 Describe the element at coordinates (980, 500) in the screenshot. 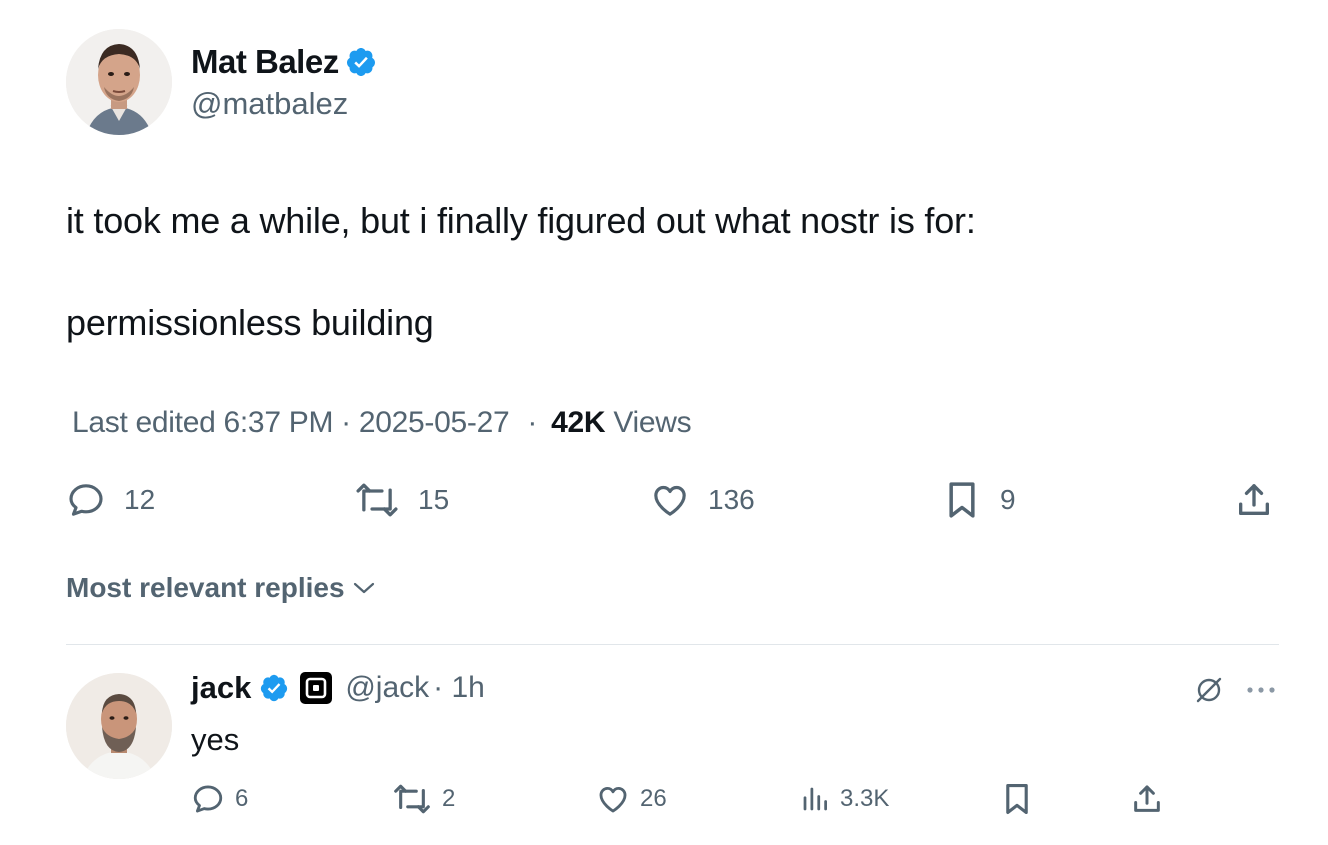

I see `bookmark-button: 9` at that location.